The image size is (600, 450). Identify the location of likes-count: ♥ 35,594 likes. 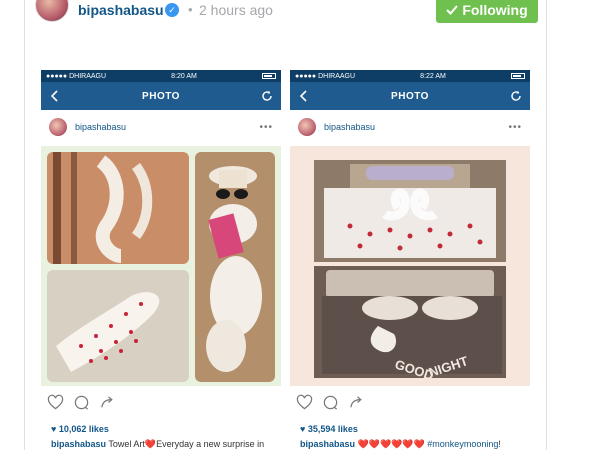
(329, 429).